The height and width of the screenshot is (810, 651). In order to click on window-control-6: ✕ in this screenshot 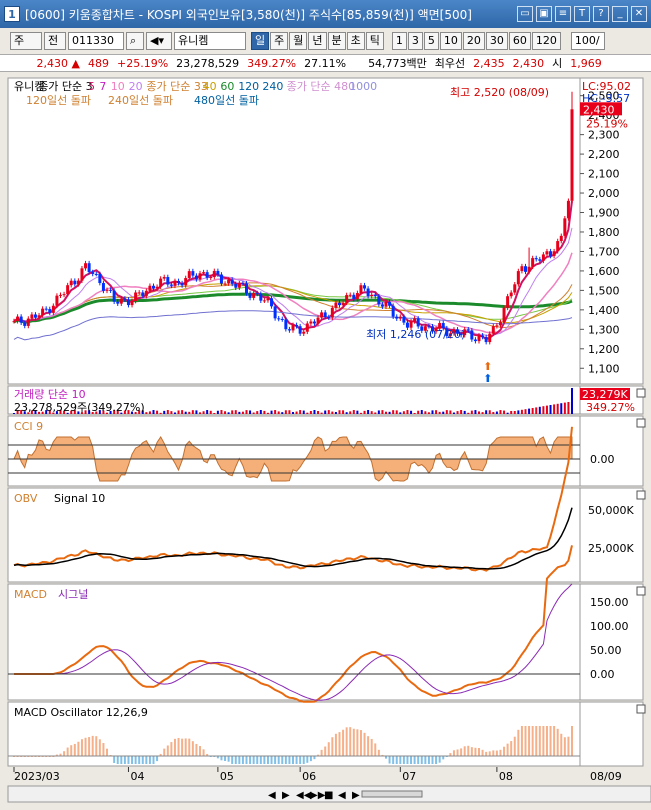, I will do `click(639, 14)`.